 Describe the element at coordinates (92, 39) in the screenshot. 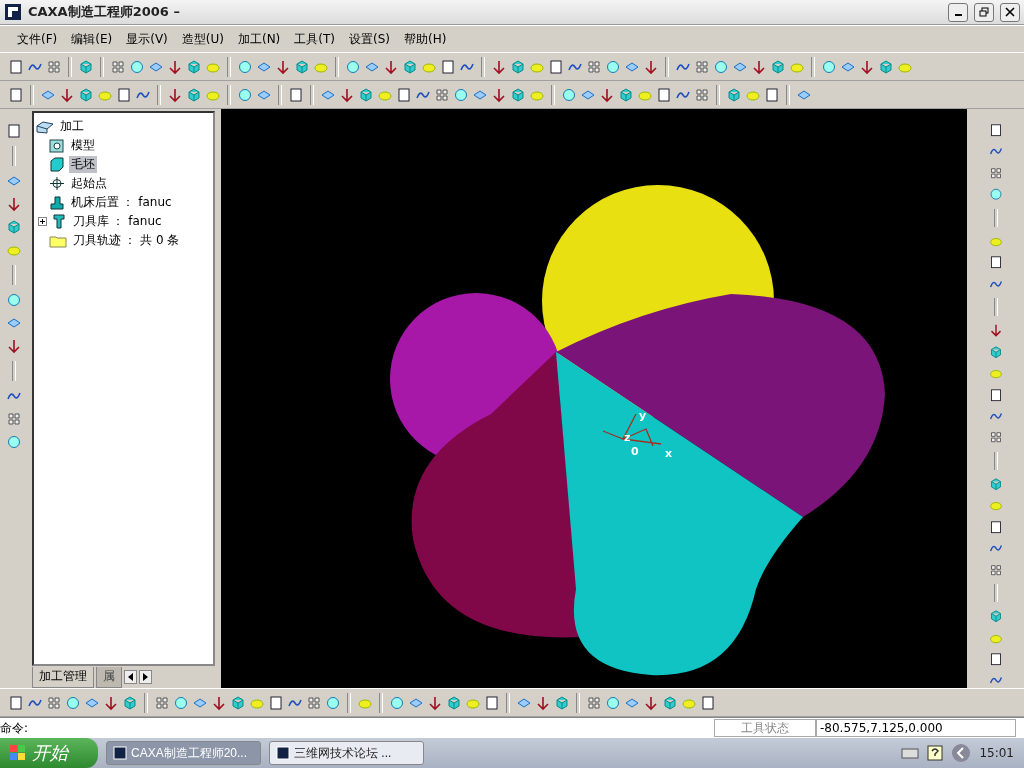

I see `menu-item: 编辑(E)` at that location.